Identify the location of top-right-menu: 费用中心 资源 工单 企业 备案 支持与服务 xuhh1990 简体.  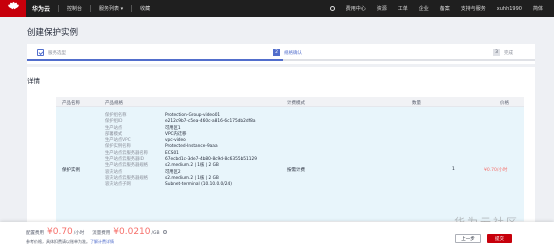
(441, 8).